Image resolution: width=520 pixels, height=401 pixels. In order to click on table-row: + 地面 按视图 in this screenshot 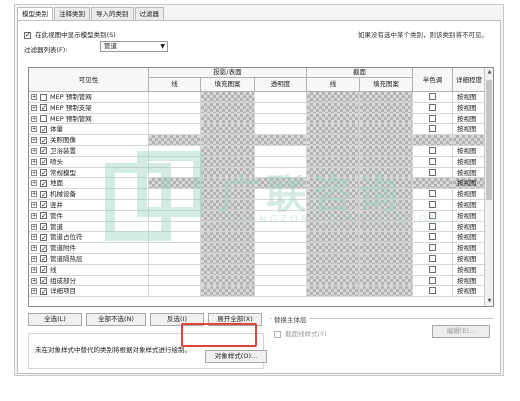, I will do `click(257, 184)`.